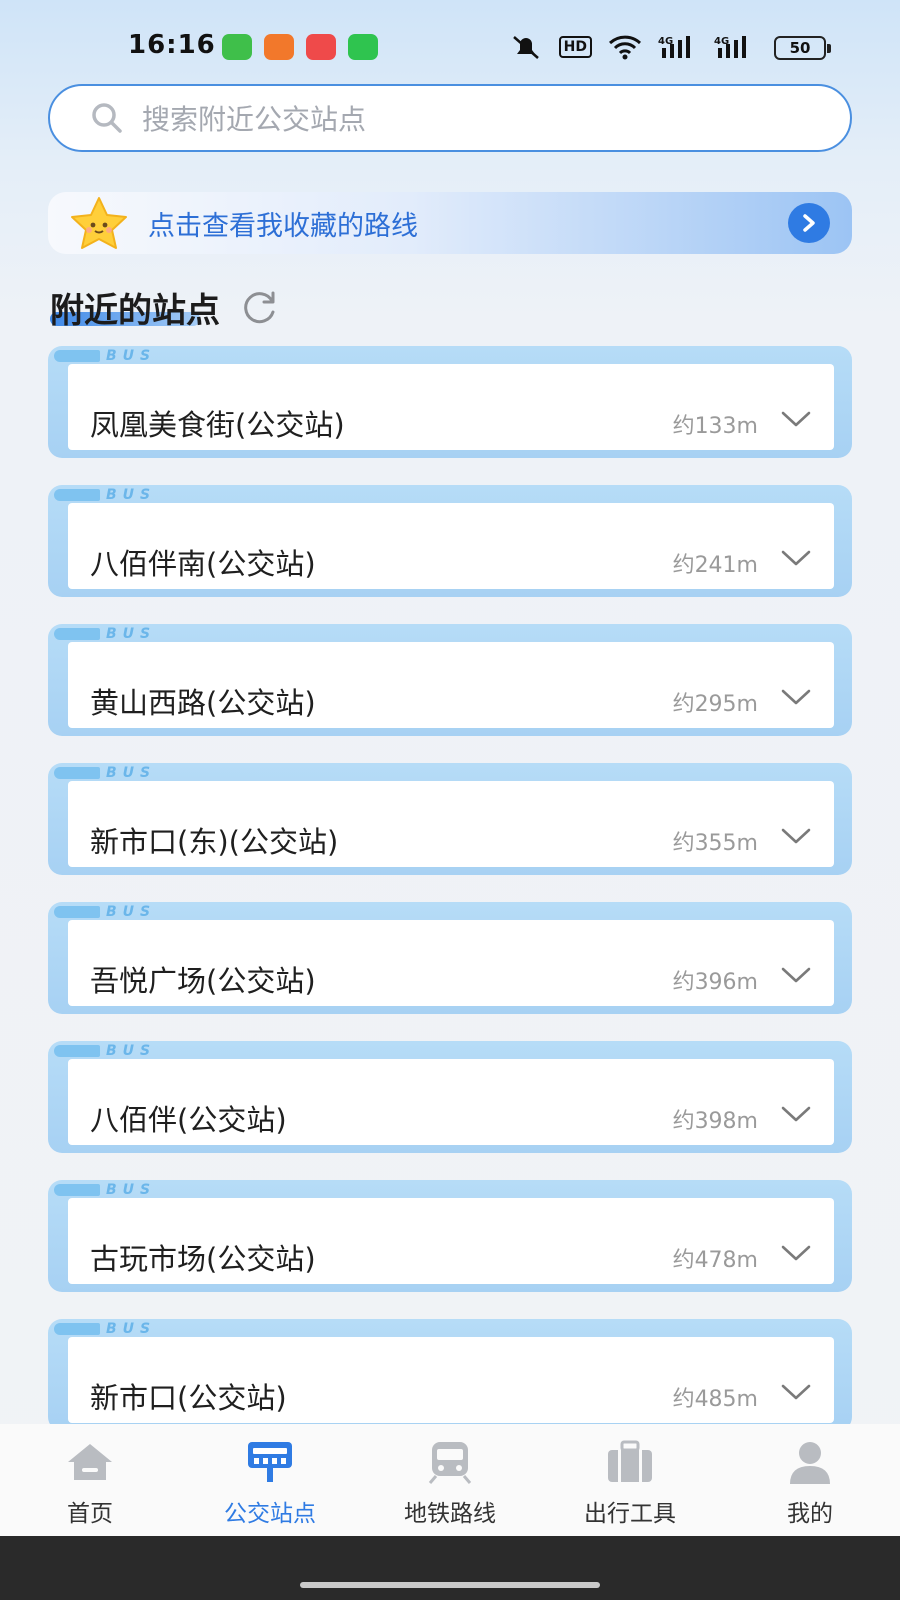  I want to click on chevron-right-icon, so click(809, 223).